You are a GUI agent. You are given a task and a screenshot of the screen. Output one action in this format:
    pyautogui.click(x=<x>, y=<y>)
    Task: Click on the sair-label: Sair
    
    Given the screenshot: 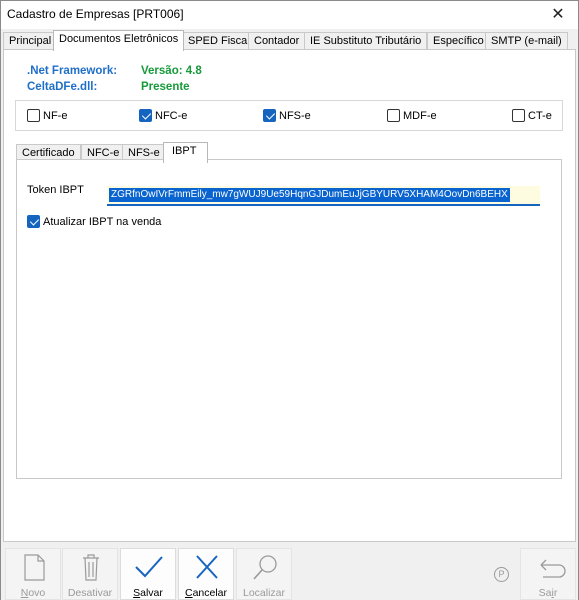 What is the action you would take?
    pyautogui.click(x=548, y=593)
    